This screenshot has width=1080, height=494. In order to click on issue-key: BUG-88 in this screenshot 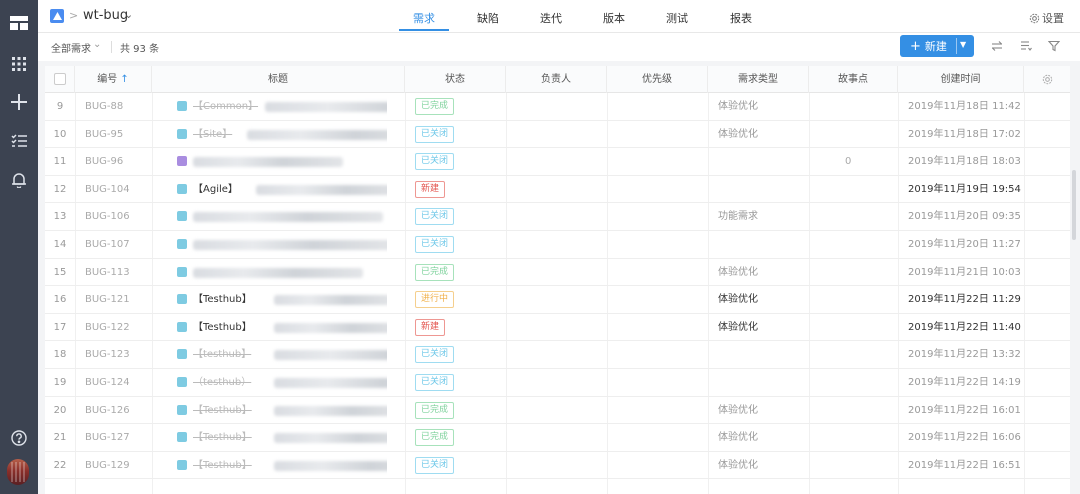, I will do `click(104, 106)`.